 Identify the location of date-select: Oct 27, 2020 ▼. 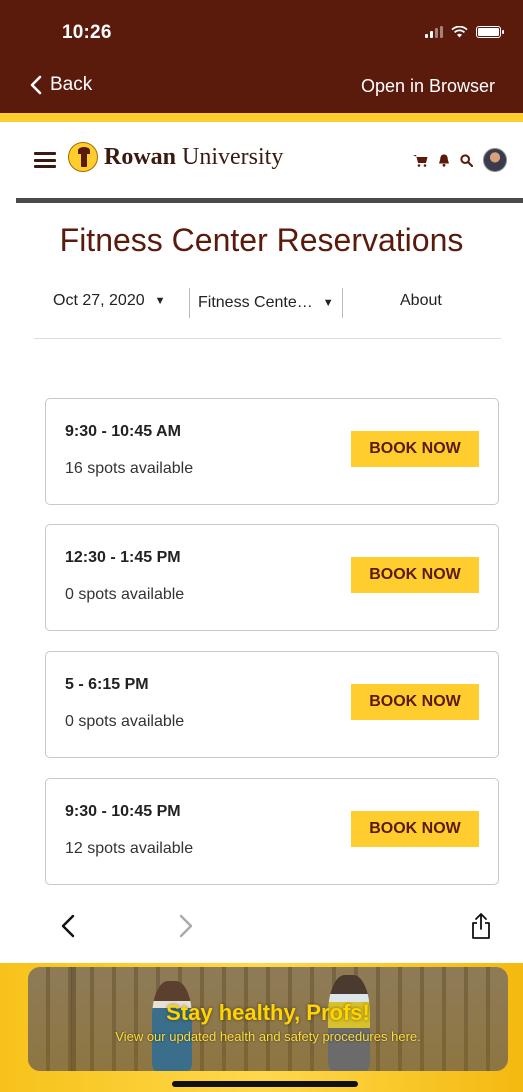
(109, 301).